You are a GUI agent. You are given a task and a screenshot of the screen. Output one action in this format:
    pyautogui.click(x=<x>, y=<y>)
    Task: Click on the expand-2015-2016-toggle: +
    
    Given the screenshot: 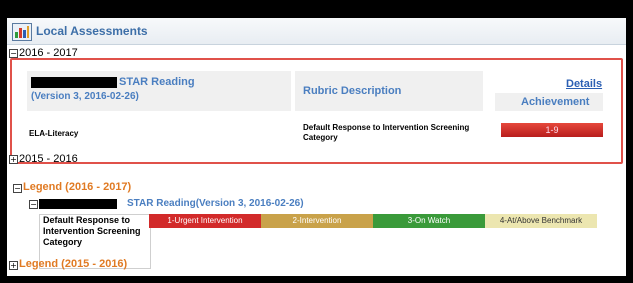 What is the action you would take?
    pyautogui.click(x=13, y=159)
    